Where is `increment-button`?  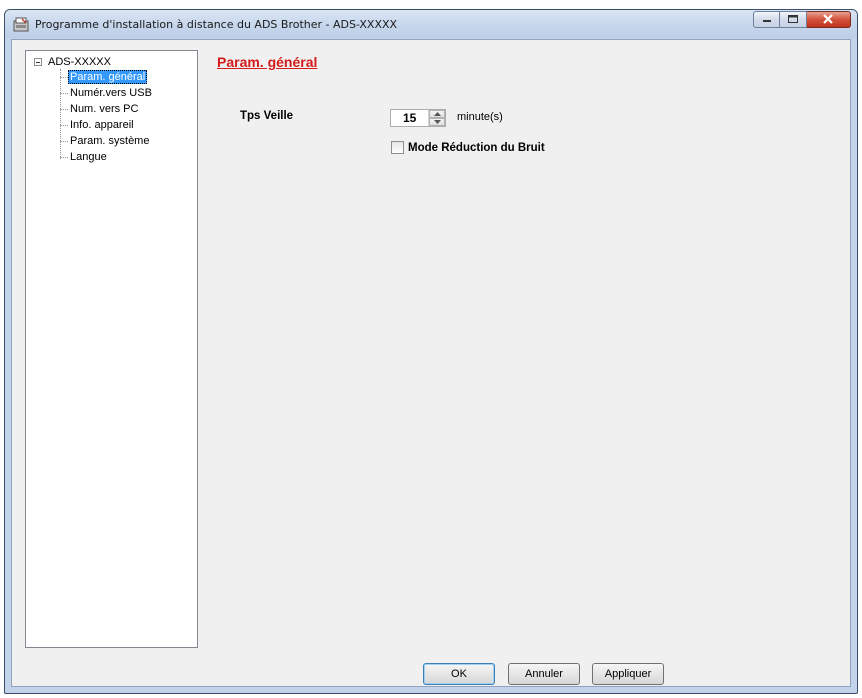
increment-button is located at coordinates (437, 114).